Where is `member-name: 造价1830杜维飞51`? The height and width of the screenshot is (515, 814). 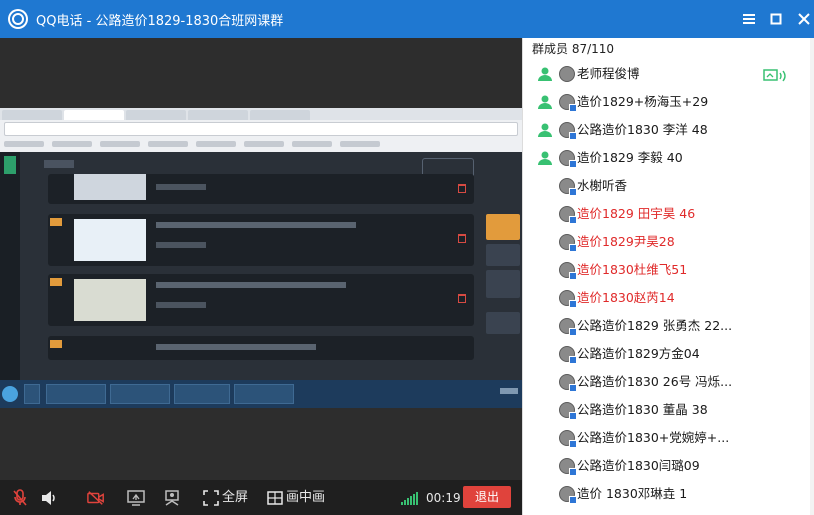
member-name: 造价1830杜维飞51 is located at coordinates (632, 269).